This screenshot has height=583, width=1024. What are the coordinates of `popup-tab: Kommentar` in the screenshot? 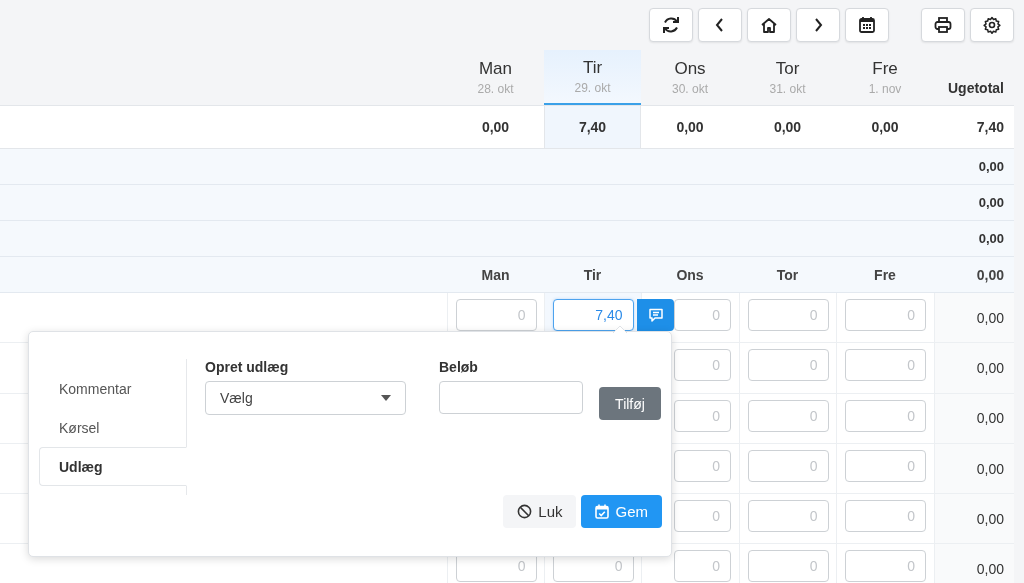 It's located at (113, 388).